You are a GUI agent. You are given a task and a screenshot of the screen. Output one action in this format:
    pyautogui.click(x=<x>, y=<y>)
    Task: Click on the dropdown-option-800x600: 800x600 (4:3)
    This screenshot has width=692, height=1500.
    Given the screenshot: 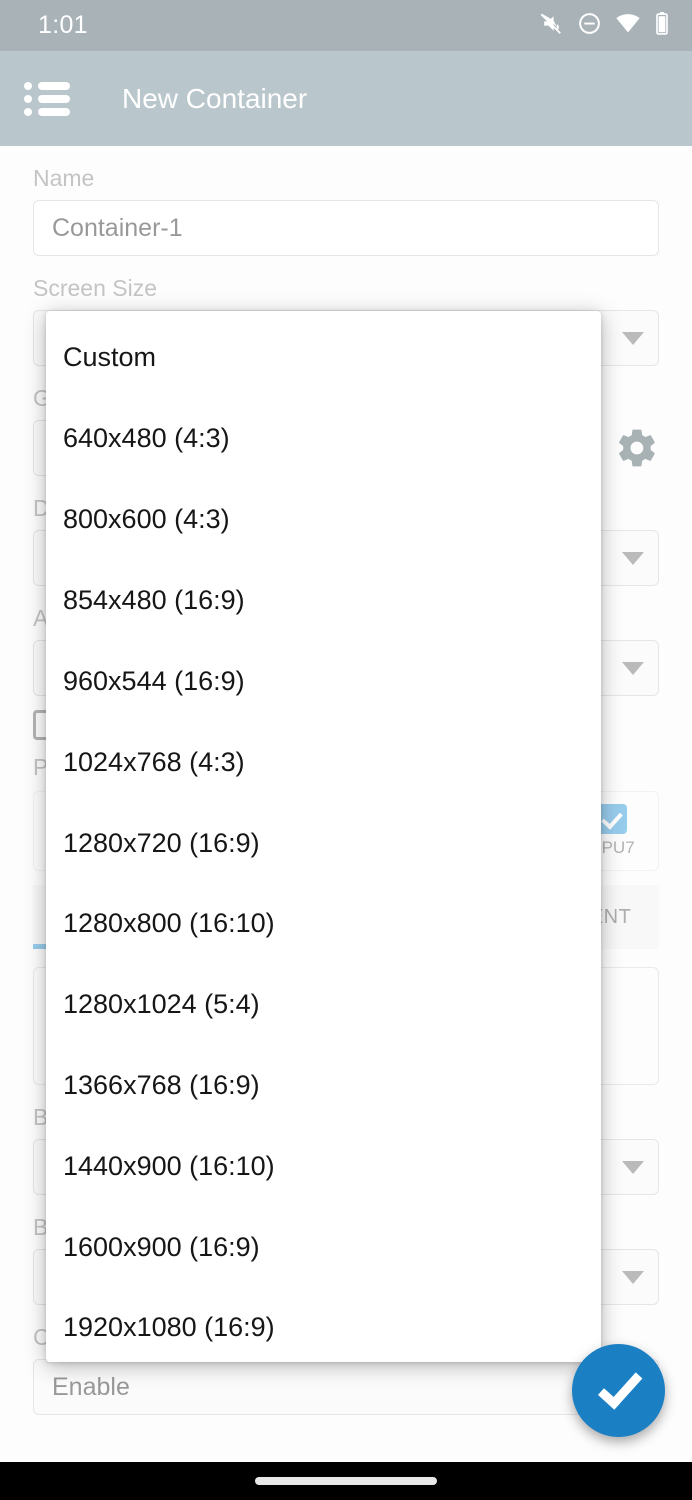 What is the action you would take?
    pyautogui.click(x=146, y=519)
    